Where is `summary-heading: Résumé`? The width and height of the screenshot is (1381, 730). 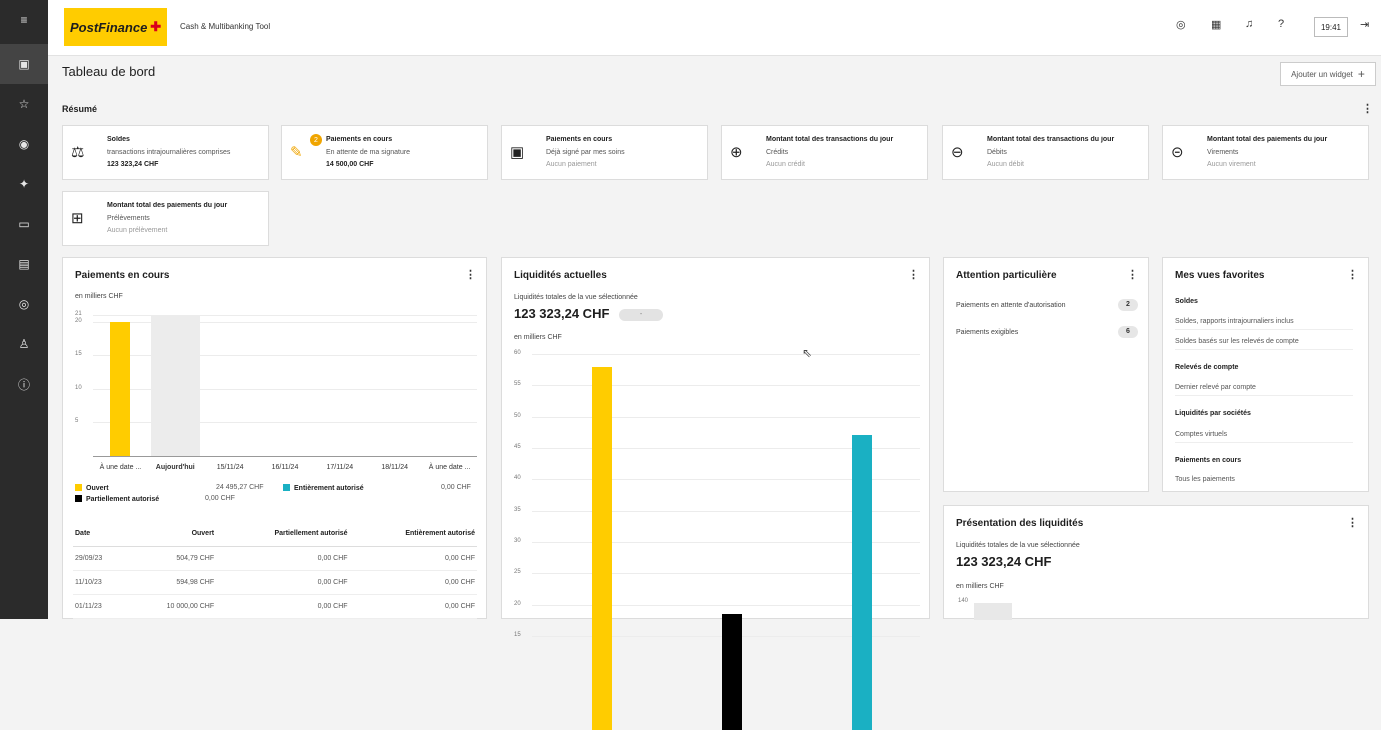 summary-heading: Résumé is located at coordinates (80, 109).